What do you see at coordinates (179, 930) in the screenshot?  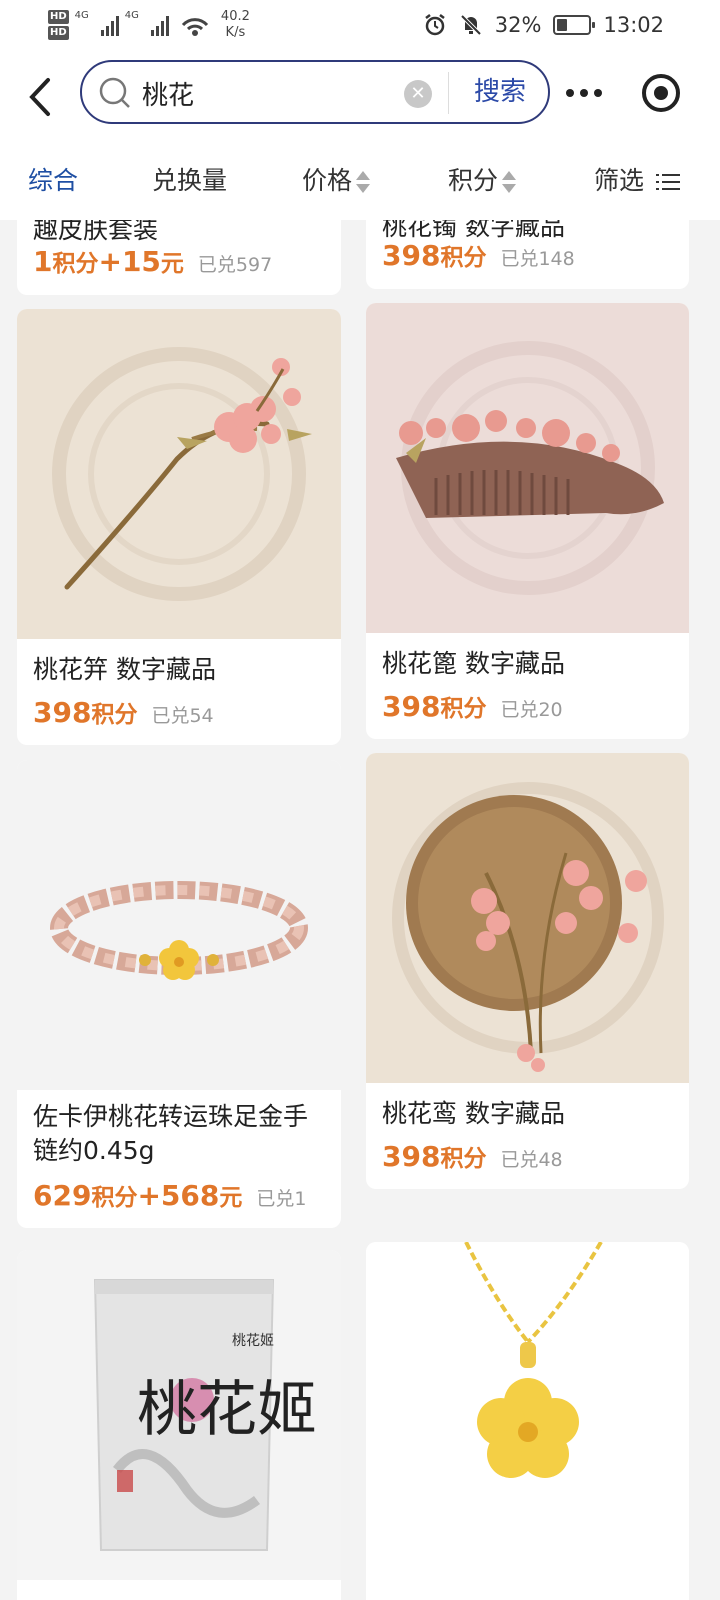 I see `bracelet-image` at bounding box center [179, 930].